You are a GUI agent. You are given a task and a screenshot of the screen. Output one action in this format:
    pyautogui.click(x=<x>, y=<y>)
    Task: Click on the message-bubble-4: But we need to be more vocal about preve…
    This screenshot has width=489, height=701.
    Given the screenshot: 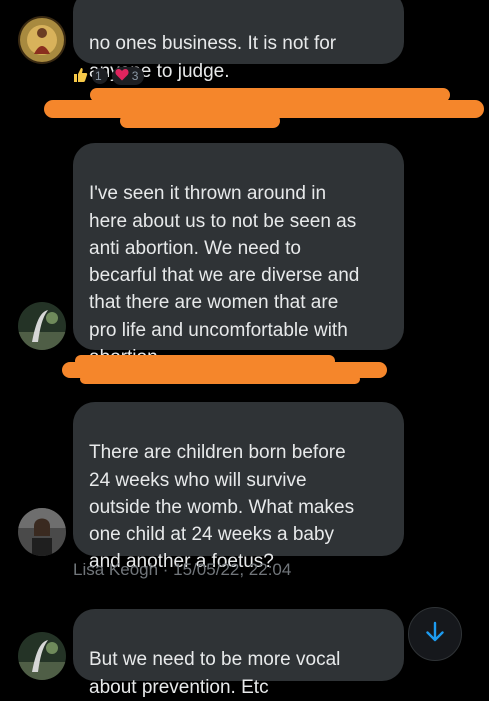 What is the action you would take?
    pyautogui.click(x=238, y=653)
    